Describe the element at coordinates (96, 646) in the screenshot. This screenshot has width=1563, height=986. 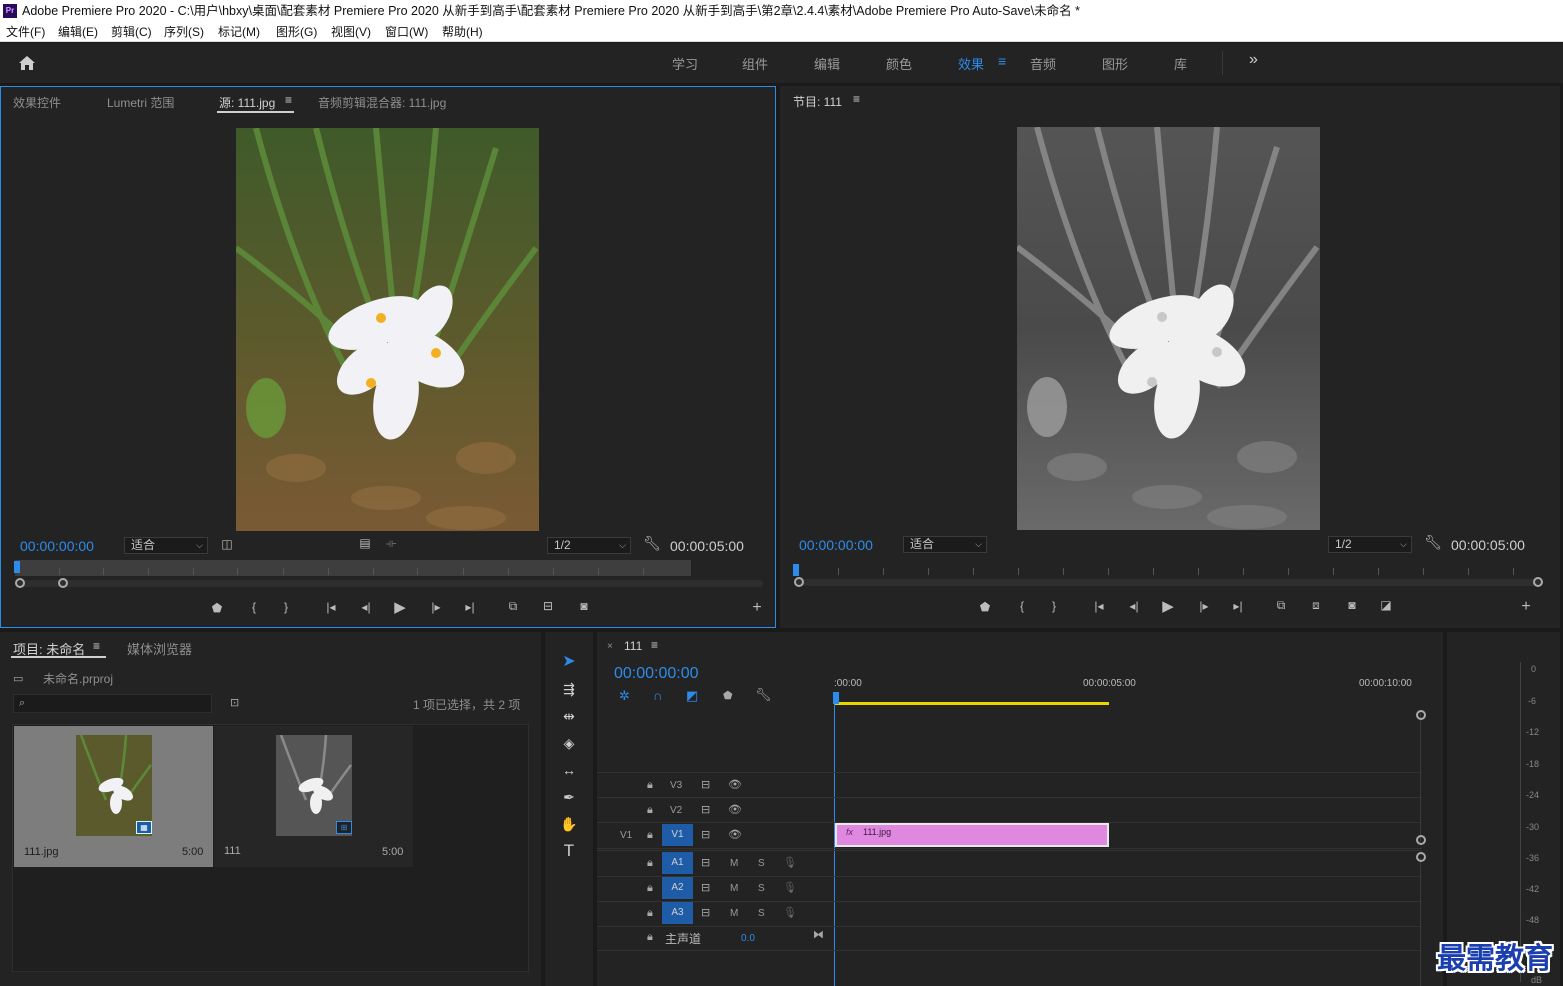
I see `project-tab-menu-icon: ≡` at that location.